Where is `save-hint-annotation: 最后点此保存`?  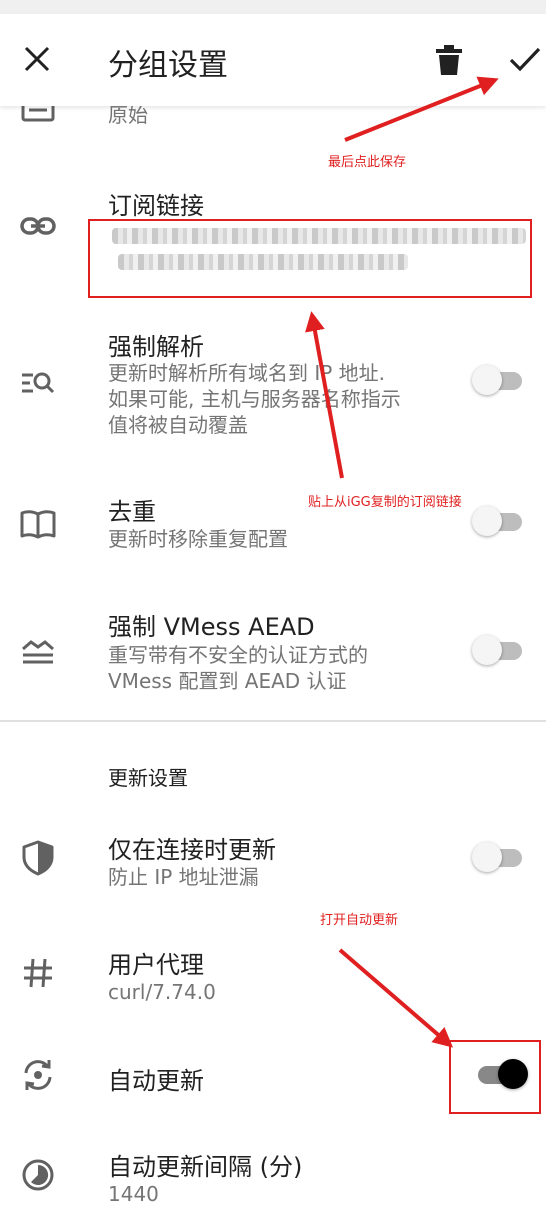
save-hint-annotation: 最后点此保存 is located at coordinates (367, 162).